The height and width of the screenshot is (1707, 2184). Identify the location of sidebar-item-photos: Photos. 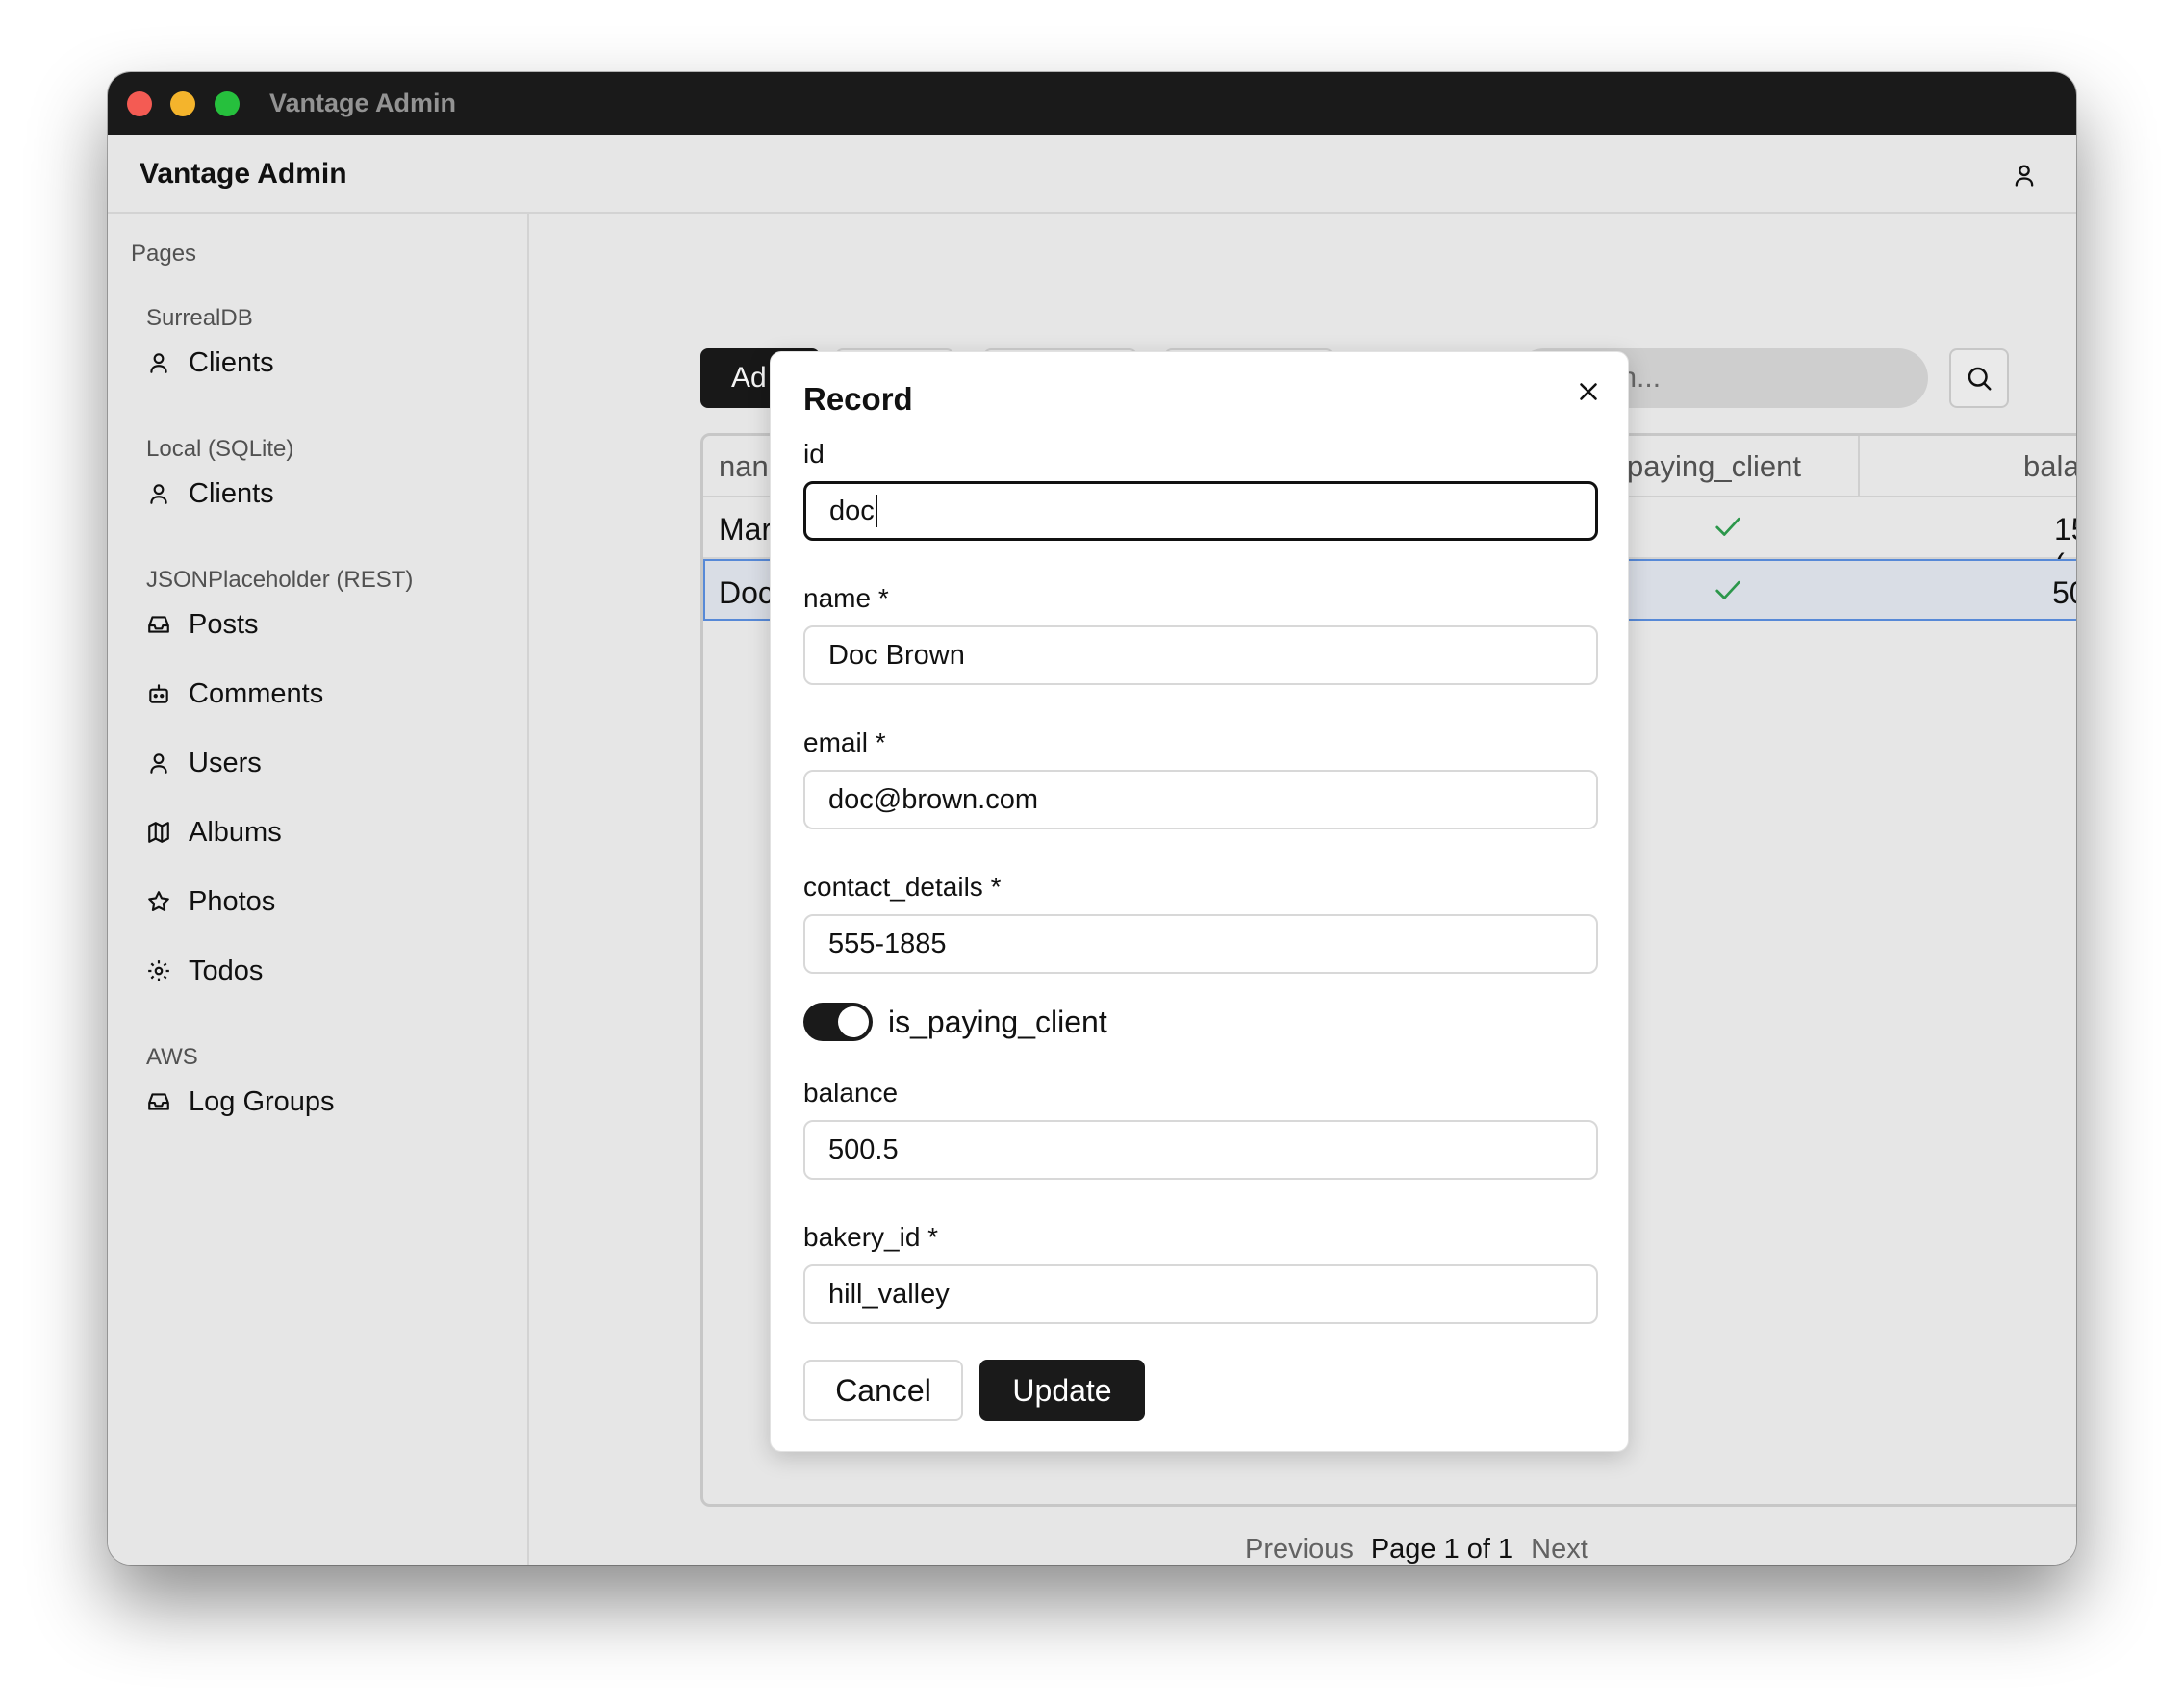
(324, 902).